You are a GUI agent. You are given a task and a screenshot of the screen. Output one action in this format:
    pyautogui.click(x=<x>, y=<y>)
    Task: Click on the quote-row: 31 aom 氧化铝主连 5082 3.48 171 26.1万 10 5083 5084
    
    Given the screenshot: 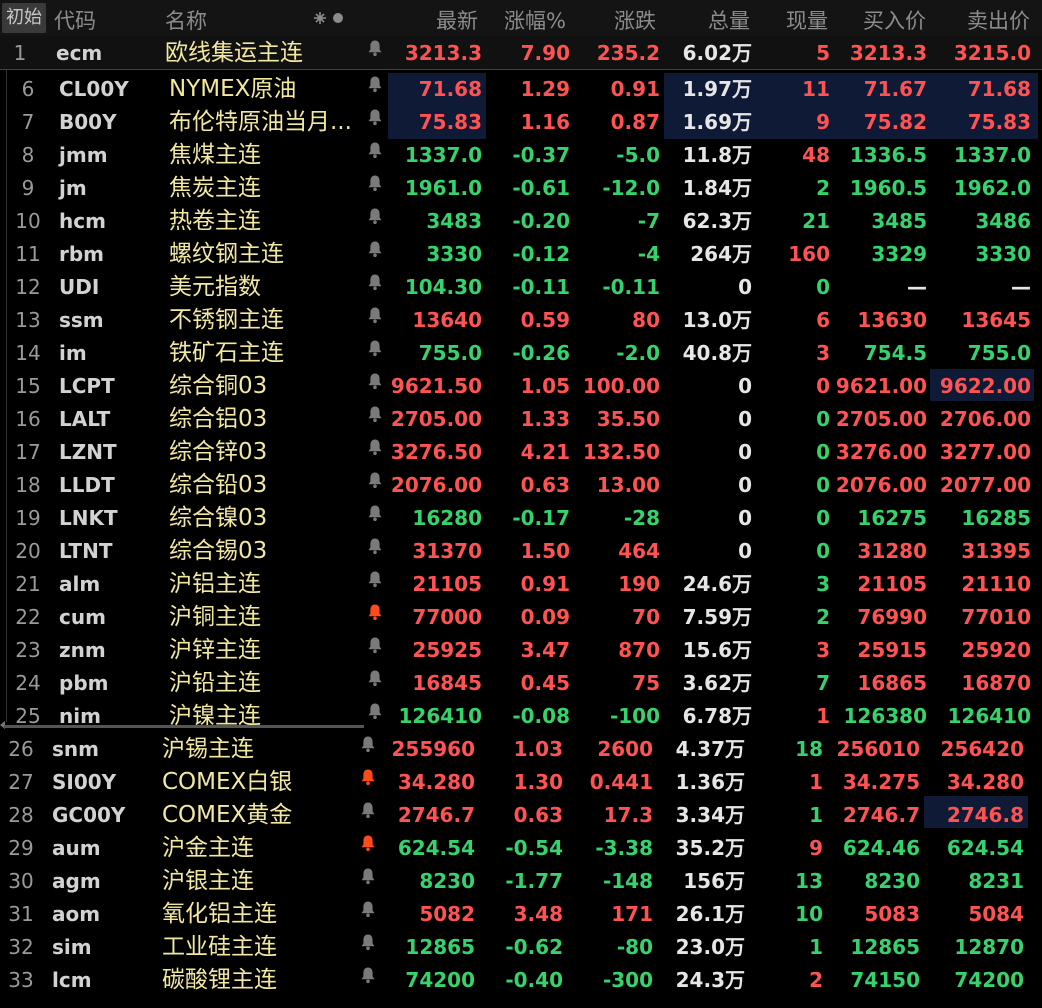 What is the action you would take?
    pyautogui.click(x=521, y=913)
    